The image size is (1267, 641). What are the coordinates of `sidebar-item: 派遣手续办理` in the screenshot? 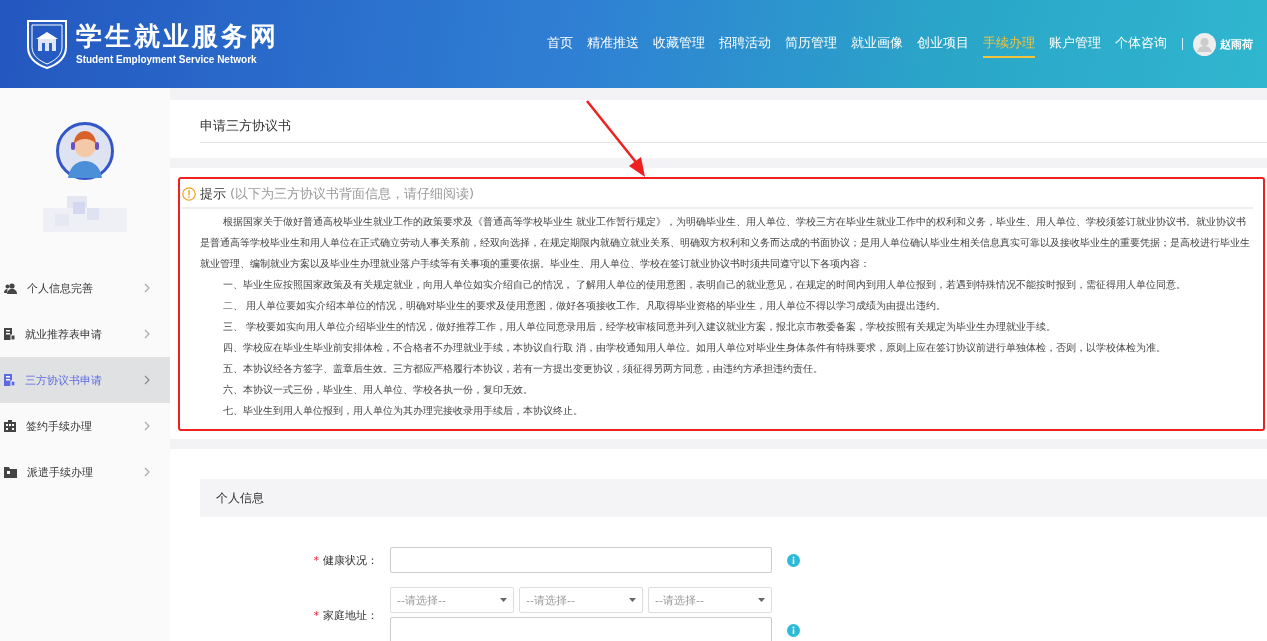 It's located at (85, 472).